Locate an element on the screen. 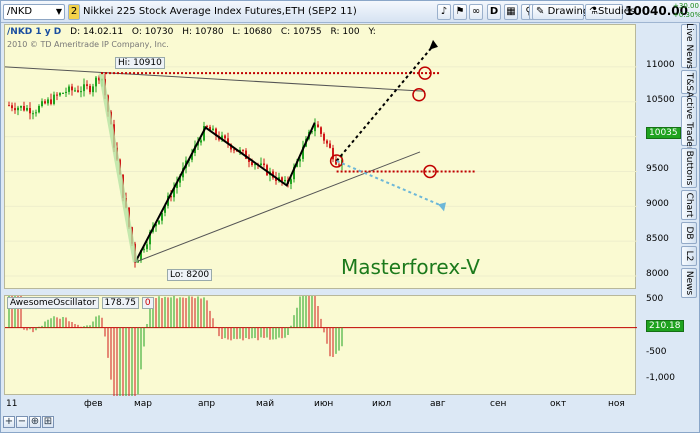 The height and width of the screenshot is (433, 700). tab-live-news: Live News is located at coordinates (689, 46).